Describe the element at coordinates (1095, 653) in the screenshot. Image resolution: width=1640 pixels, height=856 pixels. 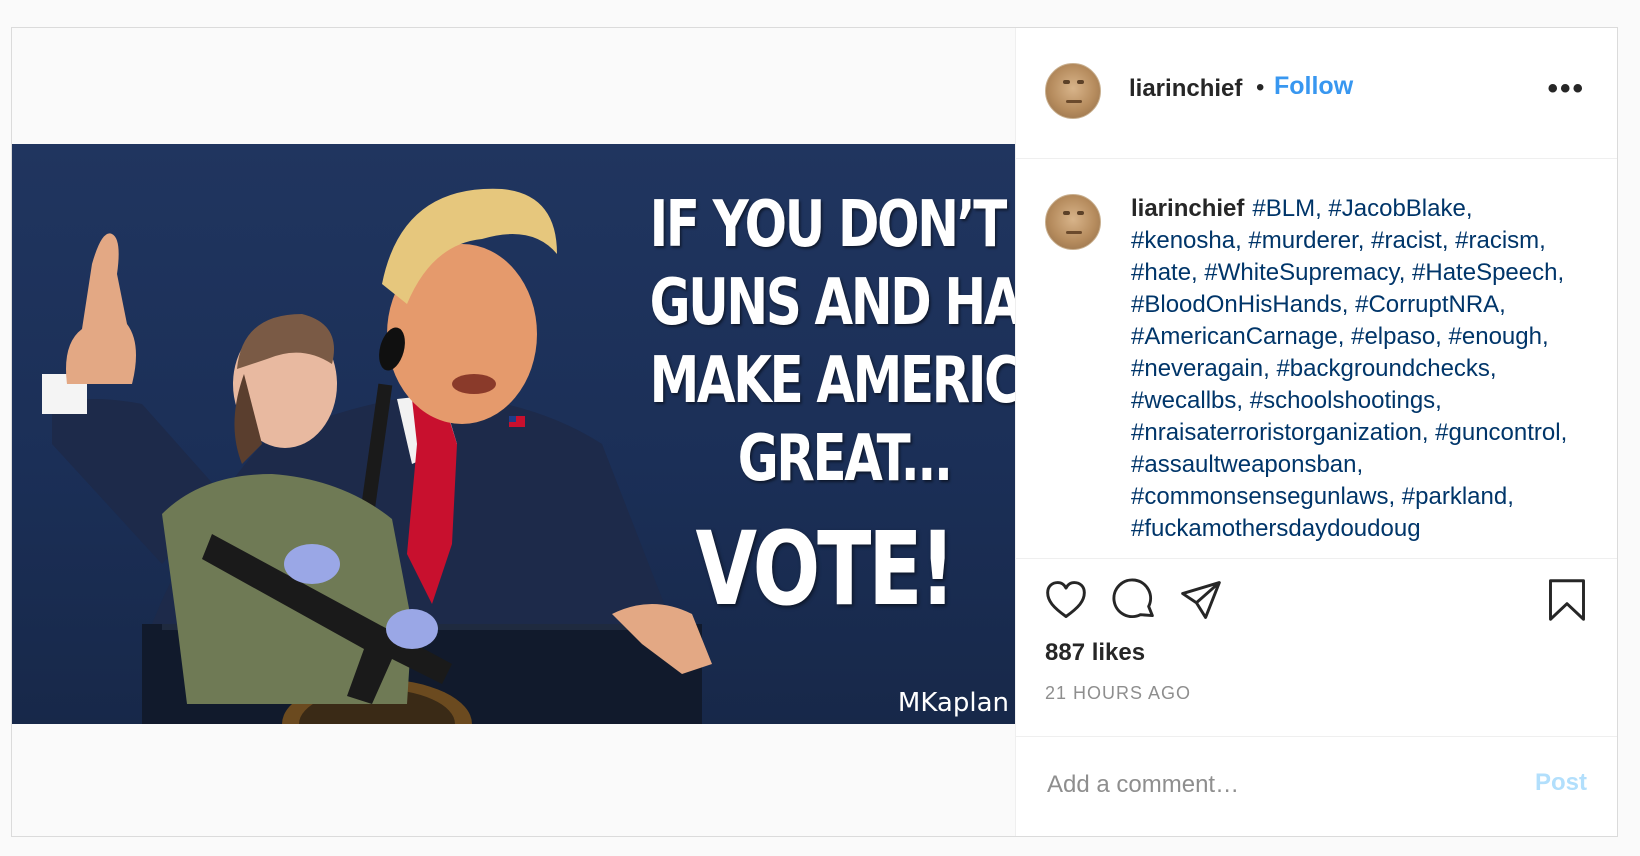
I see `likes-count: 887 likes` at that location.